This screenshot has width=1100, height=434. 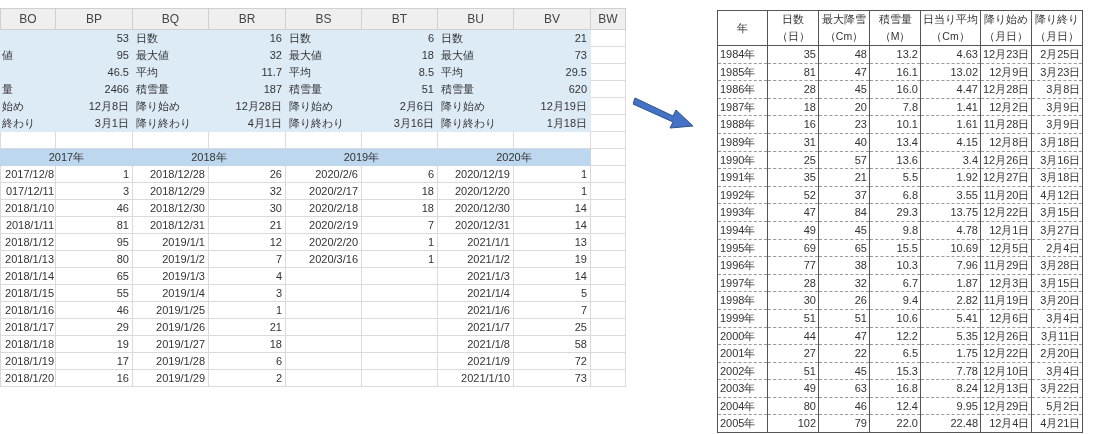 What do you see at coordinates (552, 259) in the screenshot?
I see `table-cell: 19` at bounding box center [552, 259].